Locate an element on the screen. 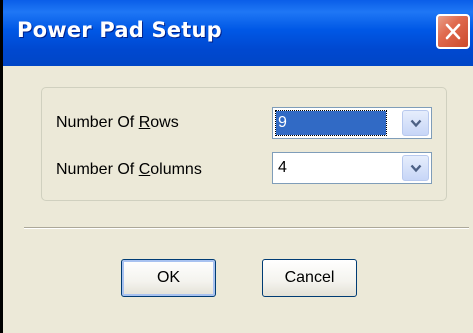 The height and width of the screenshot is (333, 473). separator is located at coordinates (246, 228).